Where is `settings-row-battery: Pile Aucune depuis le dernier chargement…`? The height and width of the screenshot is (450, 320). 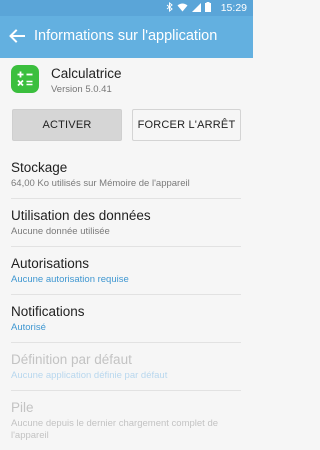 settings-row-battery: Pile Aucune depuis le dernier chargement… is located at coordinates (126, 421).